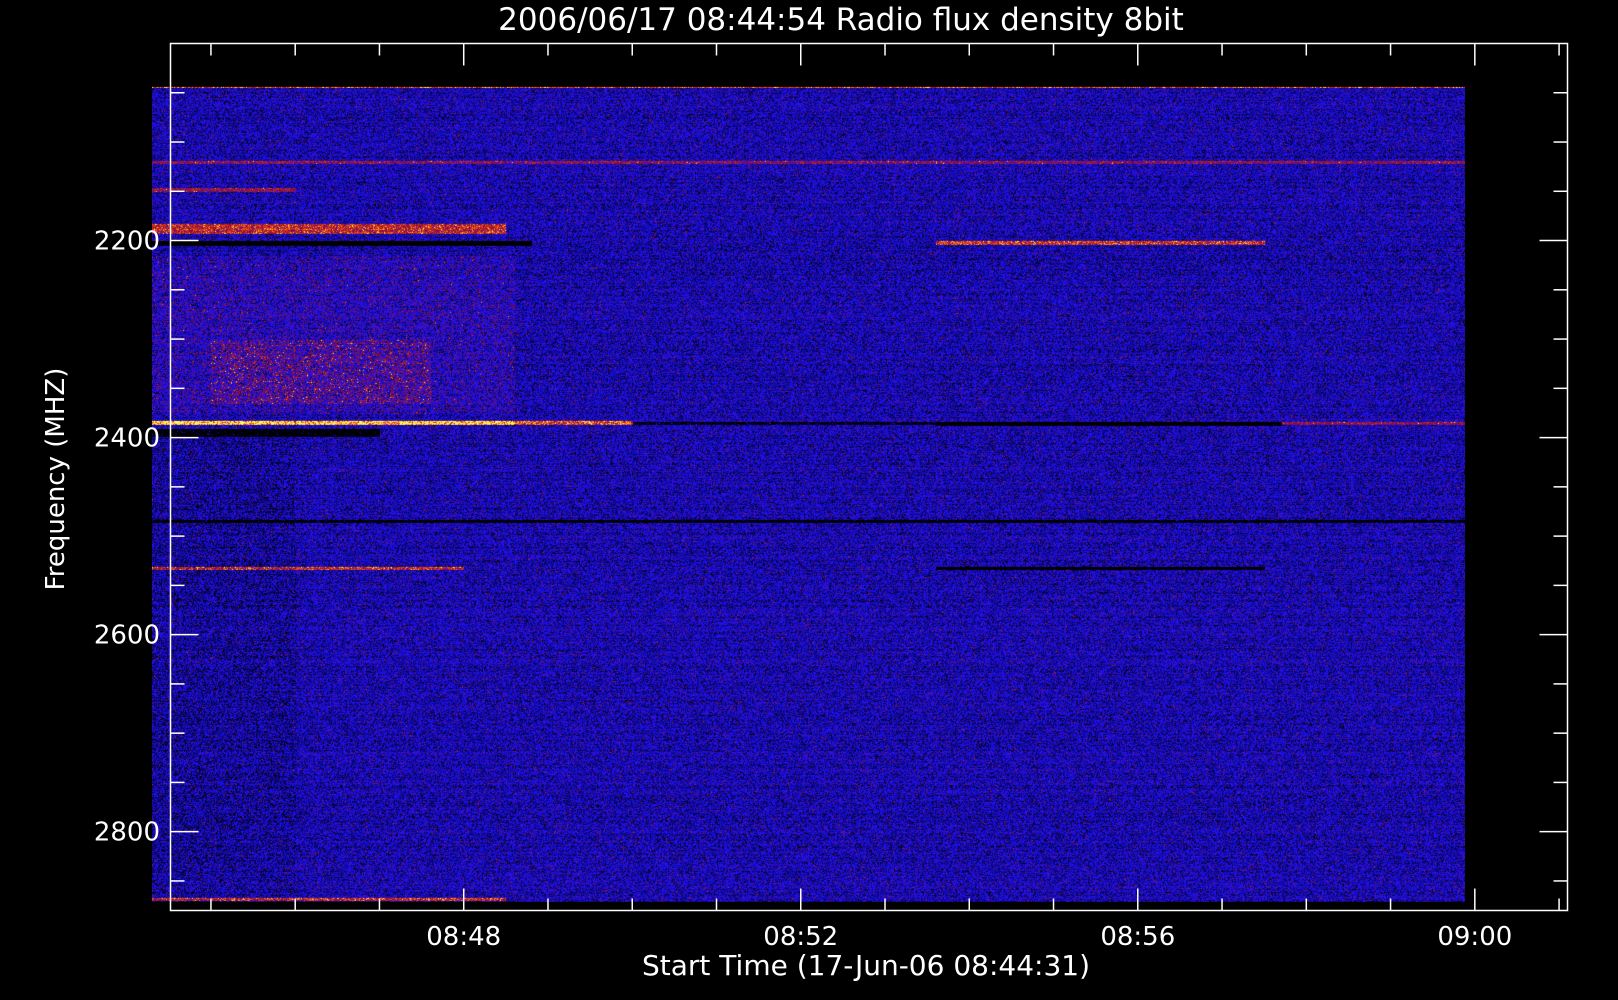 This screenshot has width=1618, height=1000. What do you see at coordinates (1474, 937) in the screenshot?
I see `x-tick-label: 09:00` at bounding box center [1474, 937].